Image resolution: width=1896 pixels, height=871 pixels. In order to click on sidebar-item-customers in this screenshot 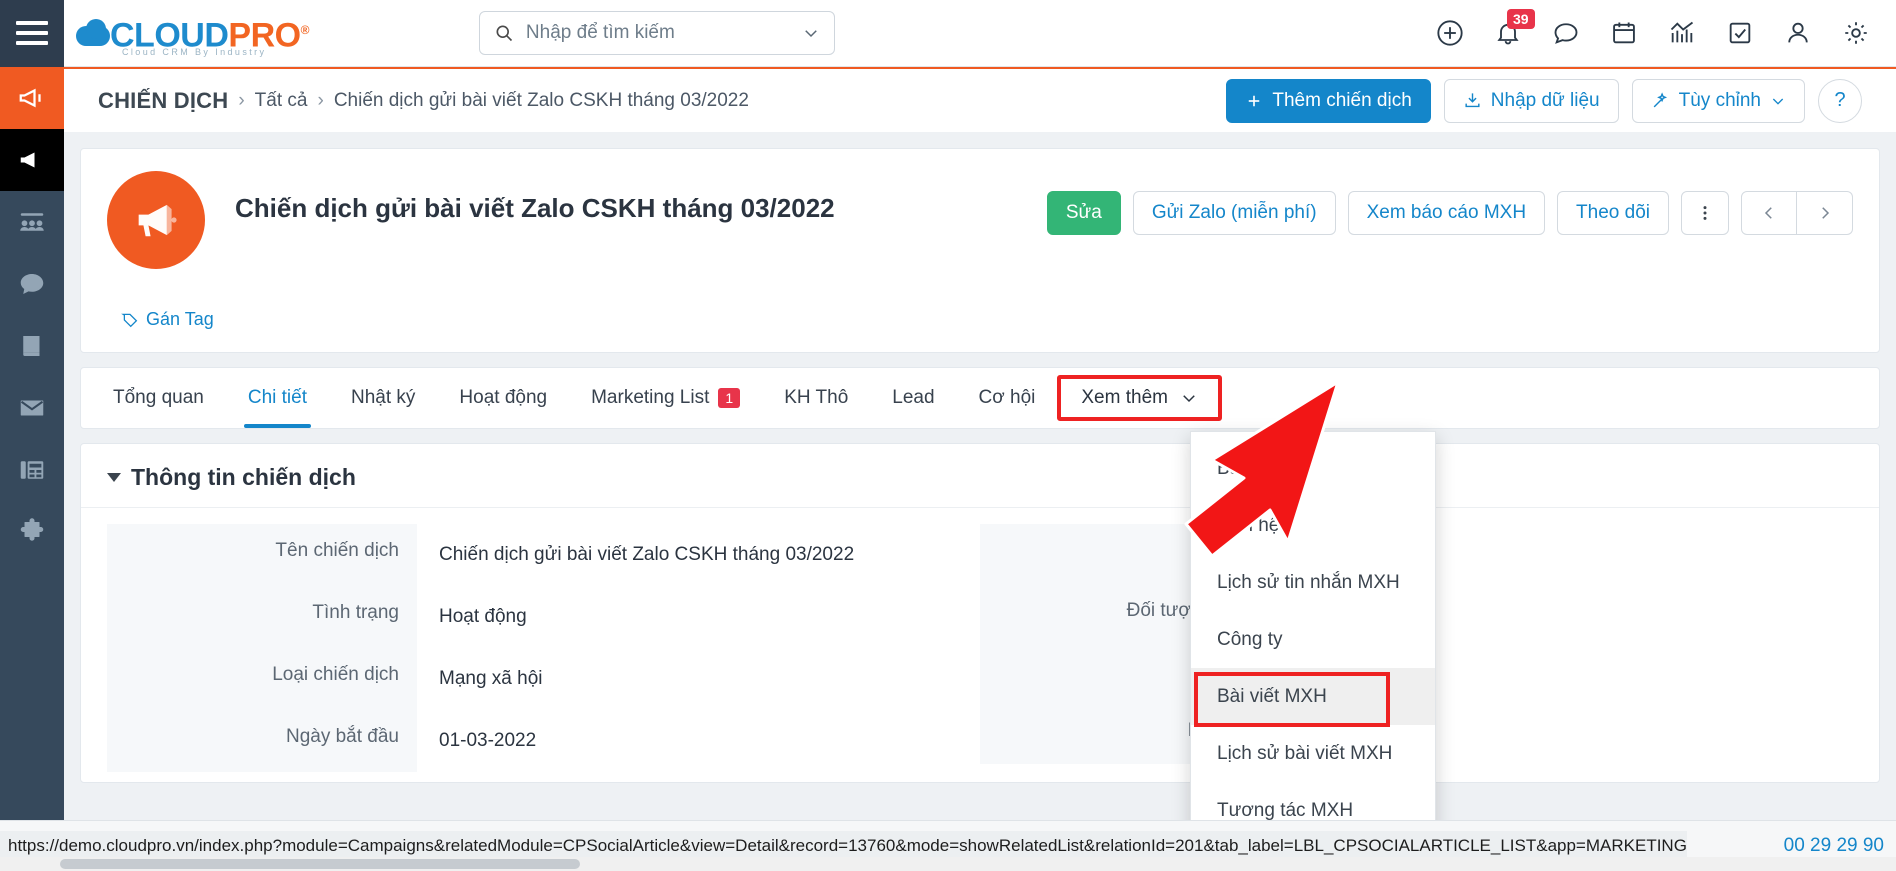, I will do `click(32, 222)`.